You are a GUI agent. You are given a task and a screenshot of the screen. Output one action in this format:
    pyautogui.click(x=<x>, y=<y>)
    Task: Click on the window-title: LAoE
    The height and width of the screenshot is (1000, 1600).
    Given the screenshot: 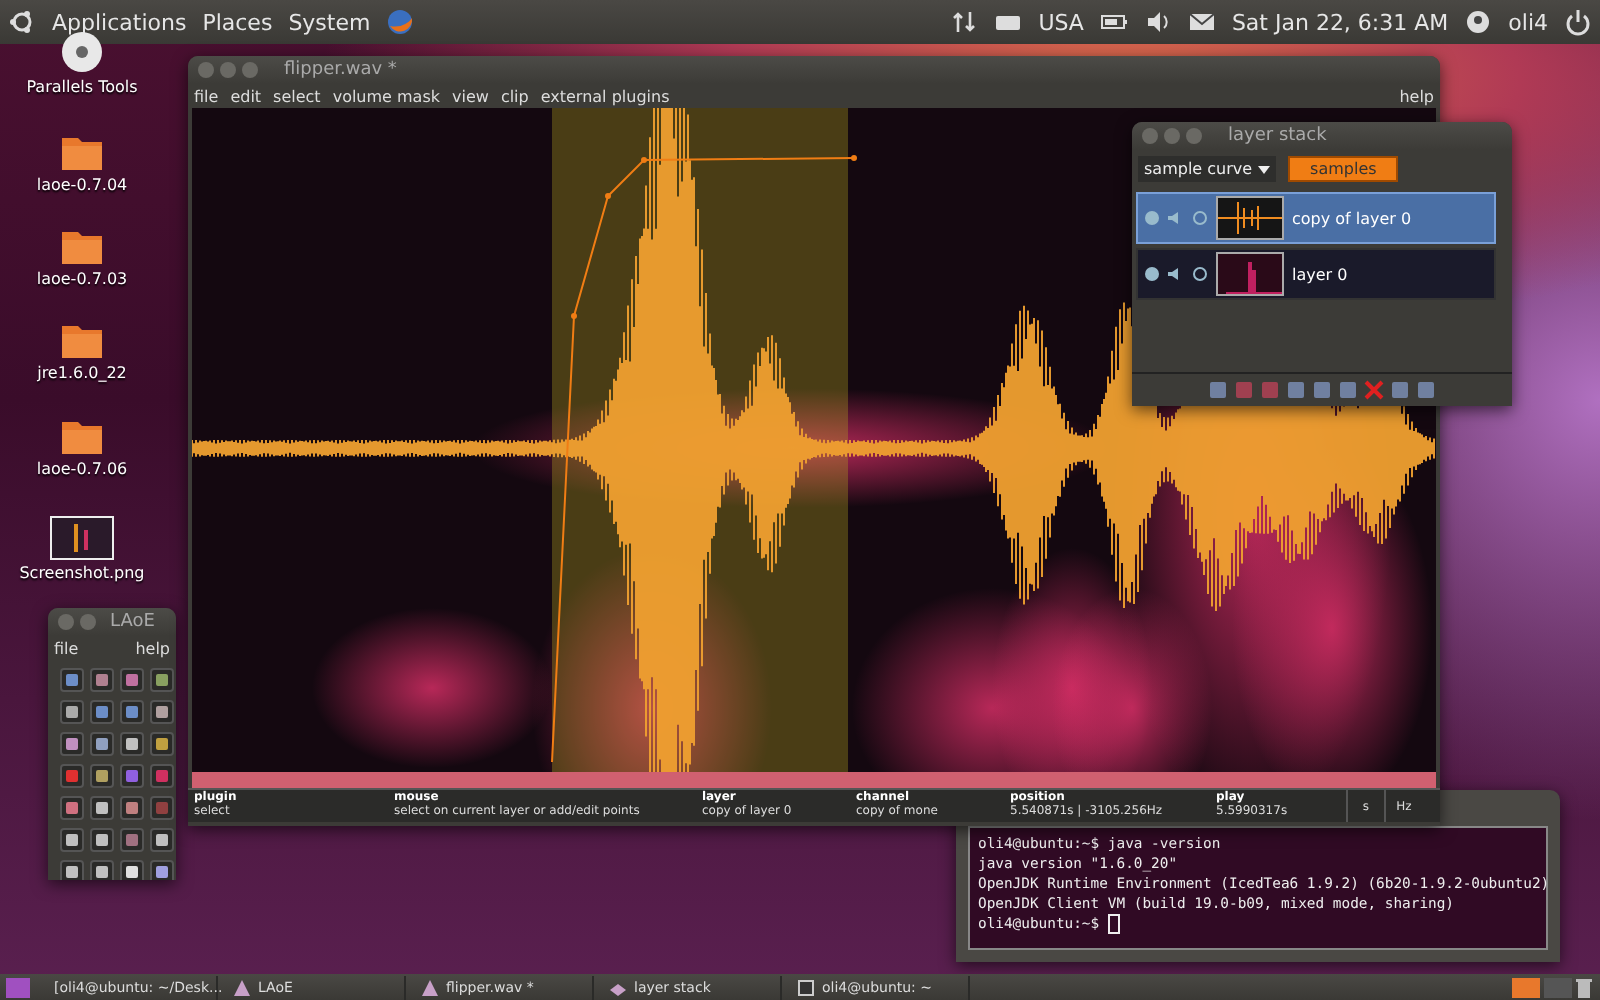 What is the action you would take?
    pyautogui.click(x=132, y=622)
    